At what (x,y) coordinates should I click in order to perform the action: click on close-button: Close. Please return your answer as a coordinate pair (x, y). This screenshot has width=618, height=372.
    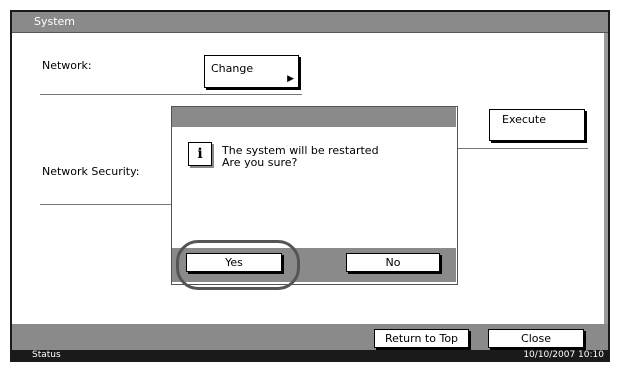
    Looking at the image, I should click on (536, 338).